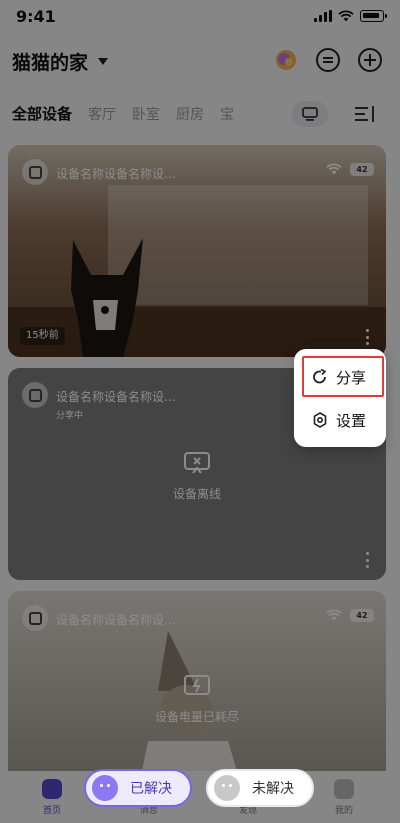 The width and height of the screenshot is (400, 823). What do you see at coordinates (343, 376) in the screenshot?
I see `share-highlight-box` at bounding box center [343, 376].